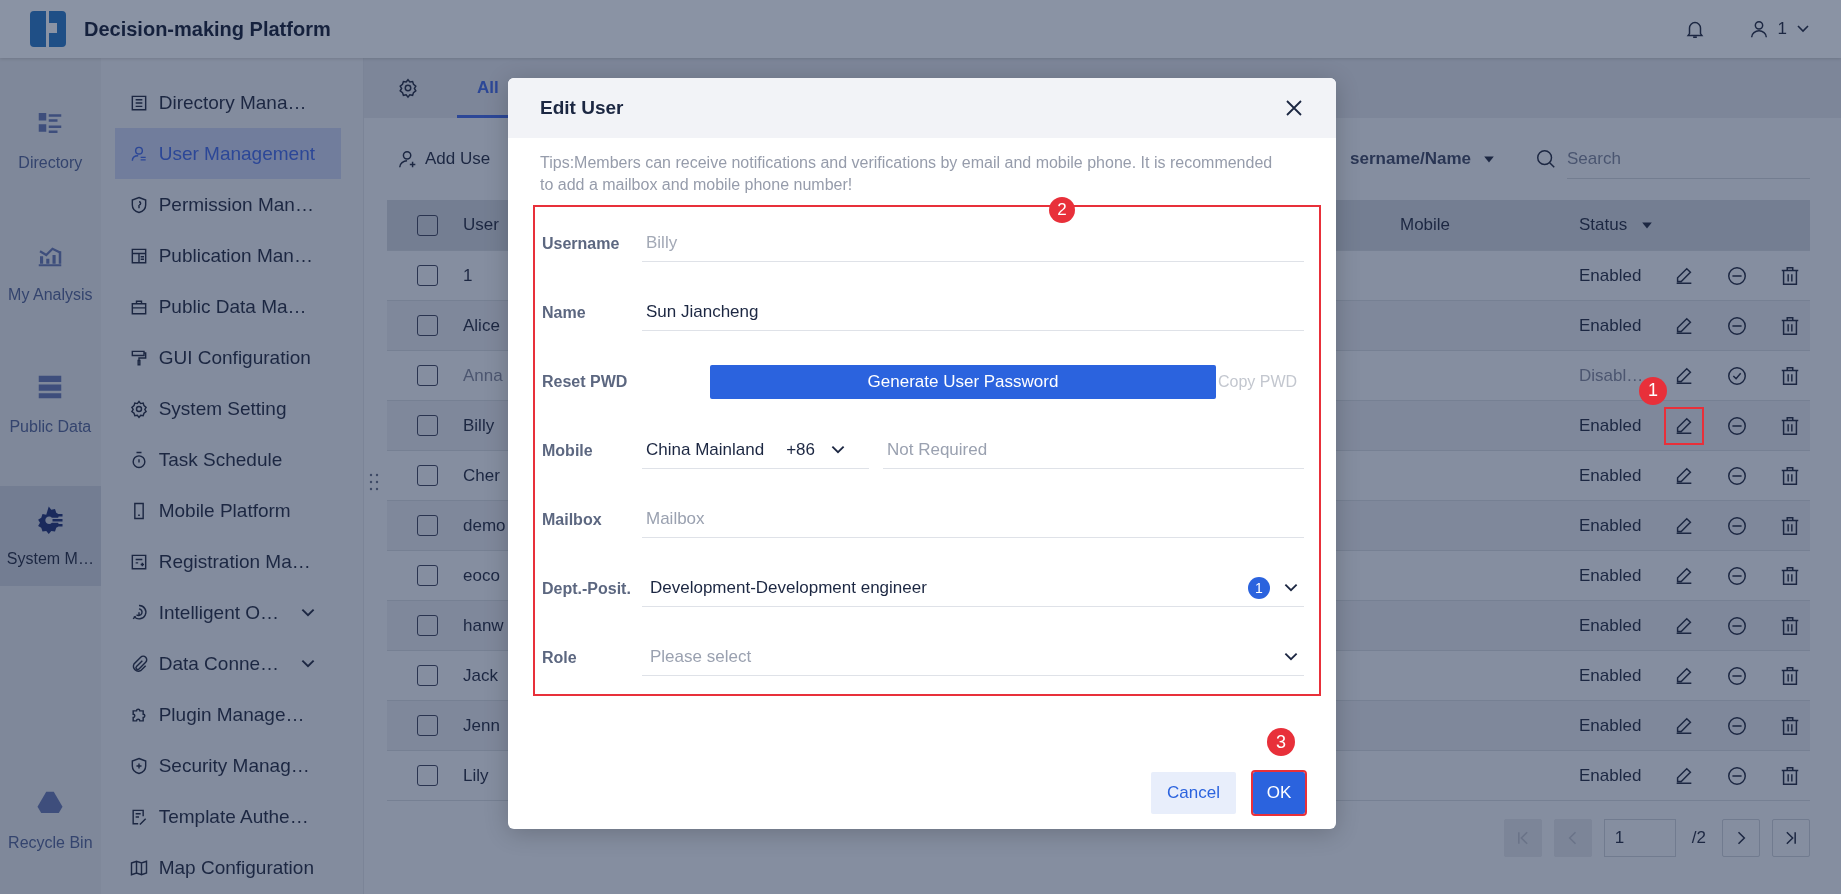 The height and width of the screenshot is (894, 1841). What do you see at coordinates (480, 675) in the screenshot?
I see `table-cell: Jack` at bounding box center [480, 675].